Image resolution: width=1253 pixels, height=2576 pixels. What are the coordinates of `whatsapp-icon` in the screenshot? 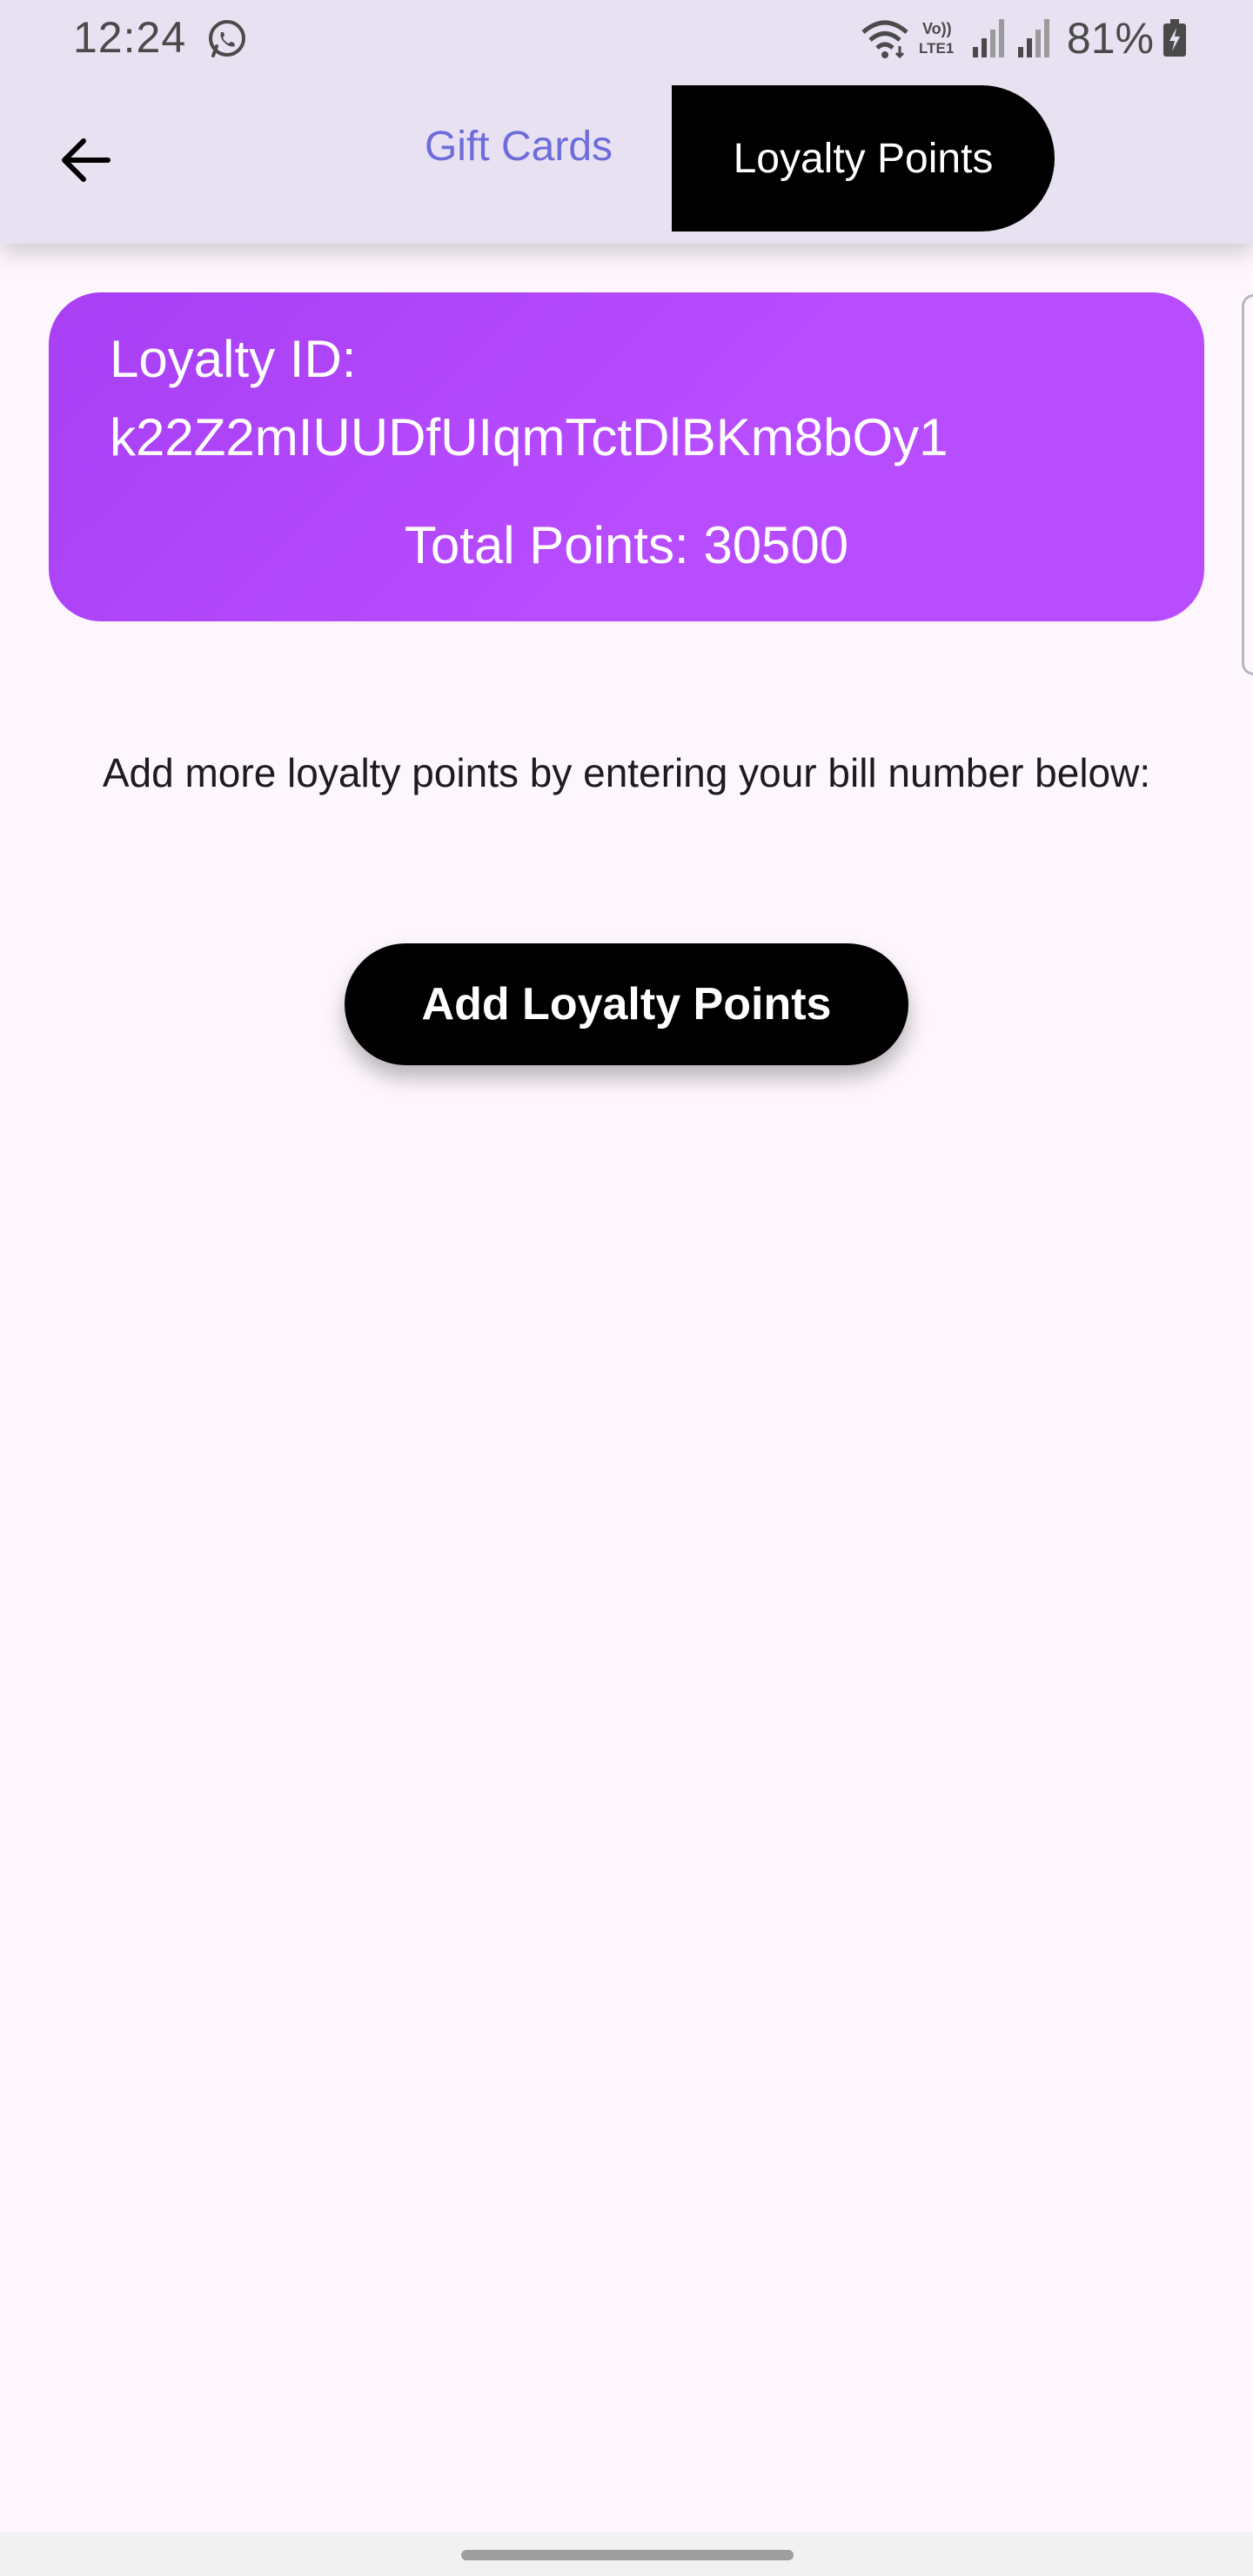 It's located at (227, 39).